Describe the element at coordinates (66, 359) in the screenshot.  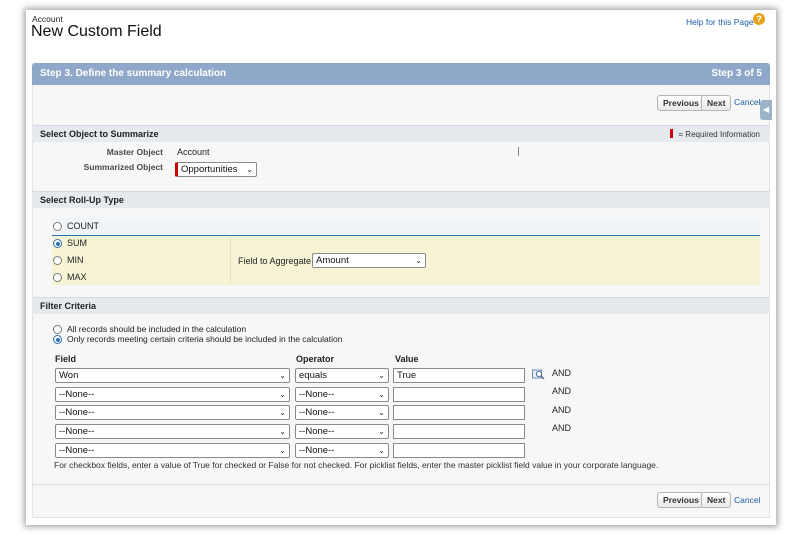
I see `column-header-field: Field` at that location.